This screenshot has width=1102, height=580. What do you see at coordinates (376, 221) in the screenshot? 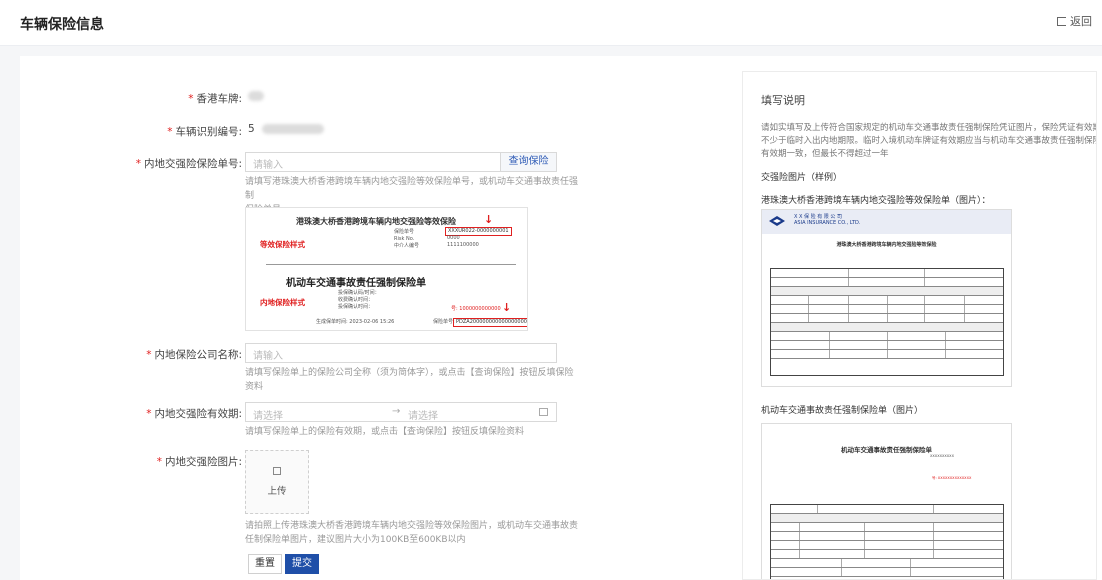
I see `sample-title-equiv: 港珠澳大桥香港跨境车辆内地交强险等效保险` at bounding box center [376, 221].